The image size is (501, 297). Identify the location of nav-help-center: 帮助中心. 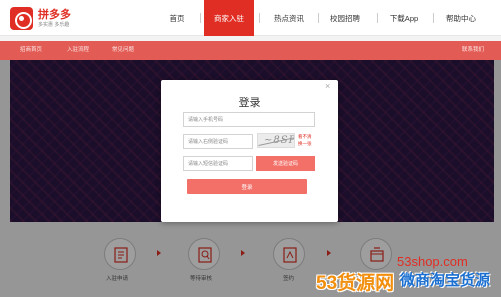
(461, 18).